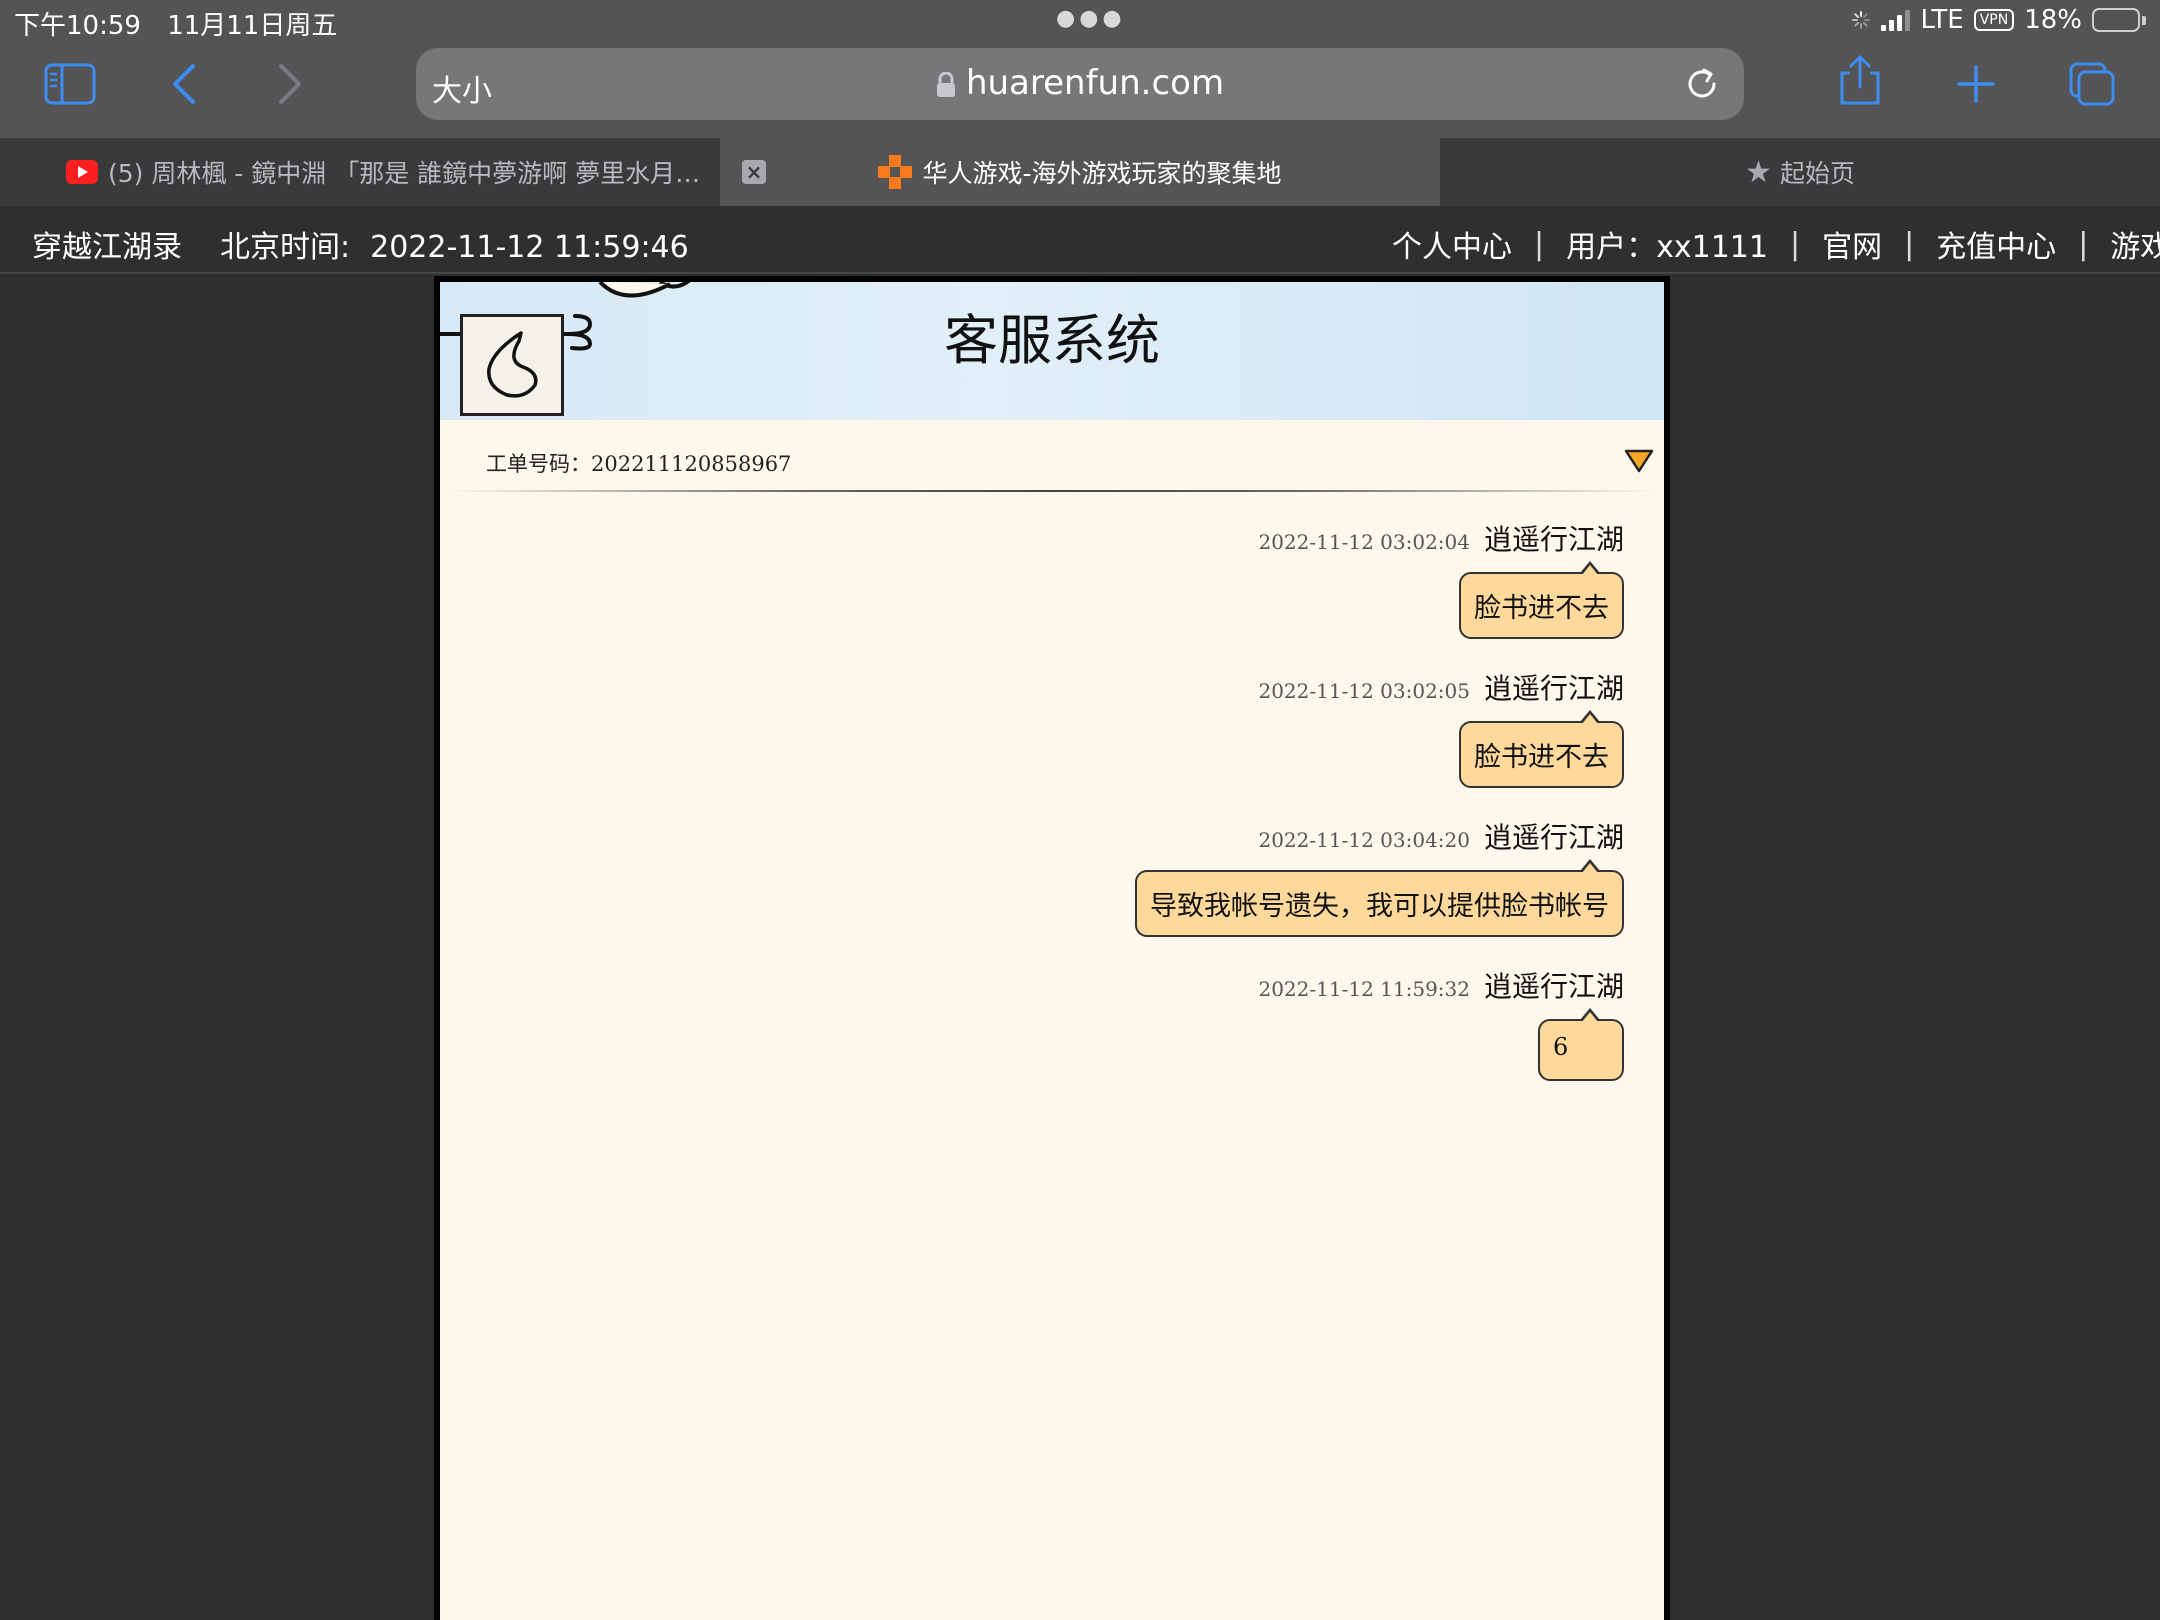 This screenshot has width=2160, height=1620. What do you see at coordinates (1667, 244) in the screenshot?
I see `nav-user: 用户：xx1111` at bounding box center [1667, 244].